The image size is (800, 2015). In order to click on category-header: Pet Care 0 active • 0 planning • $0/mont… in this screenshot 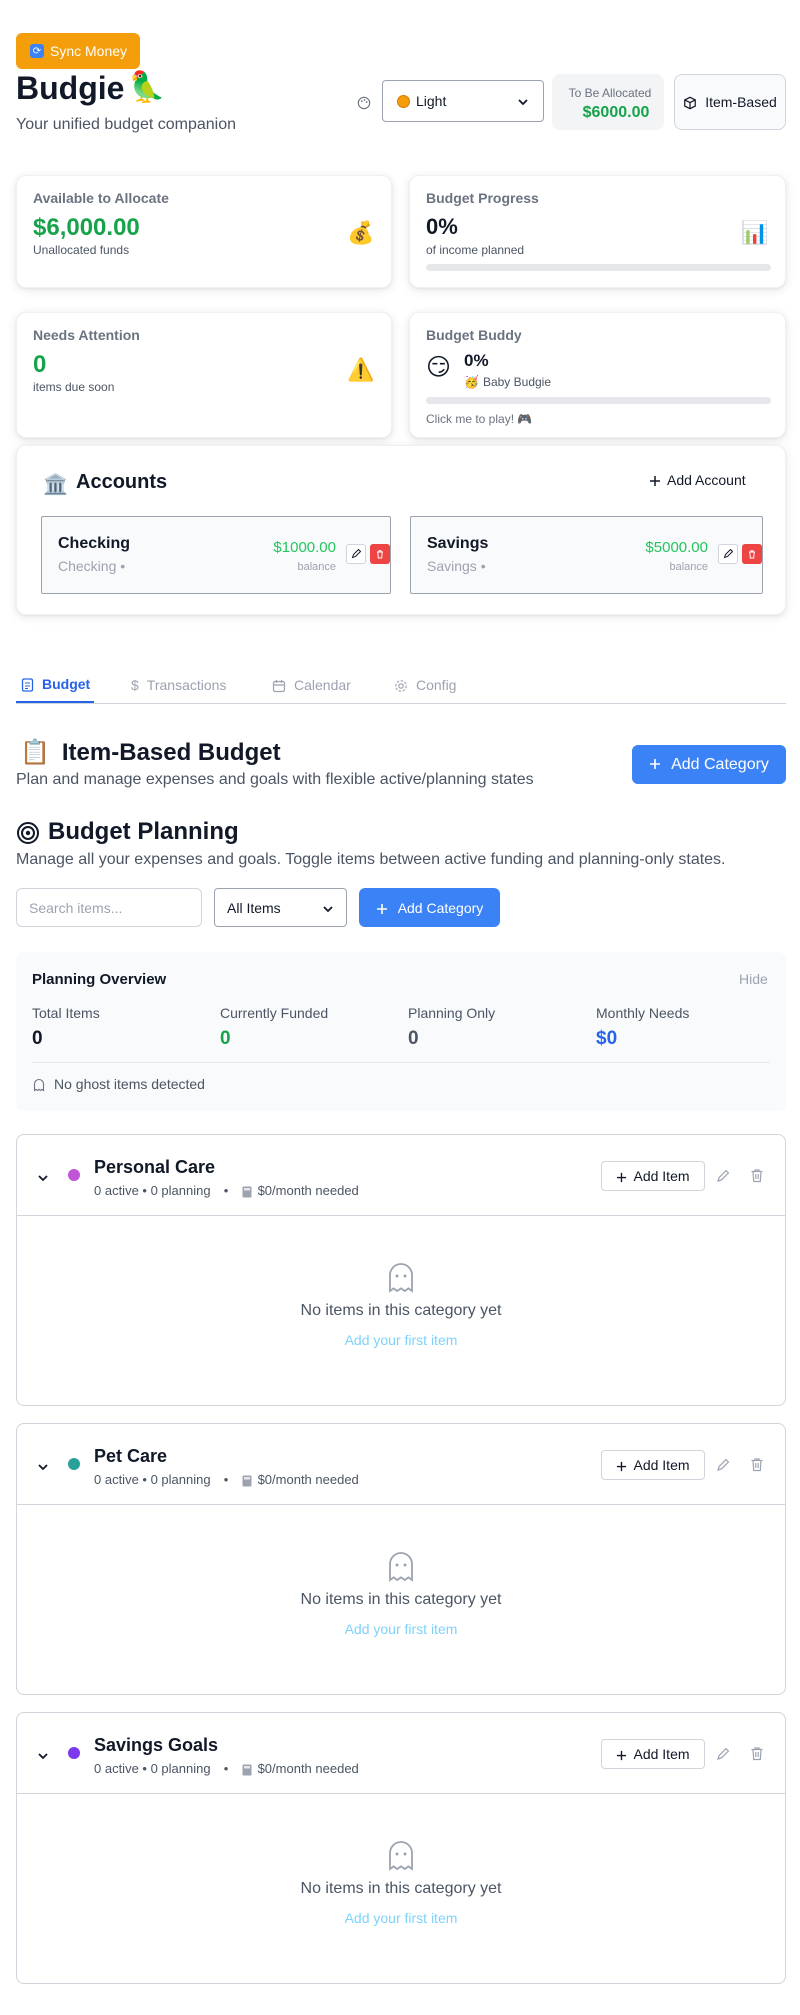, I will do `click(401, 1464)`.